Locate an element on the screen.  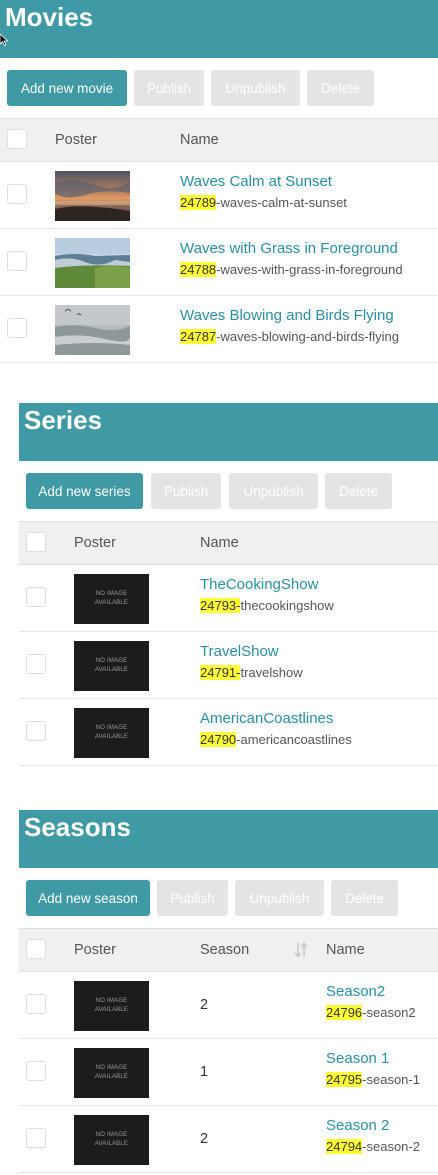
season-slug: 24795-season-1 is located at coordinates (373, 1079).